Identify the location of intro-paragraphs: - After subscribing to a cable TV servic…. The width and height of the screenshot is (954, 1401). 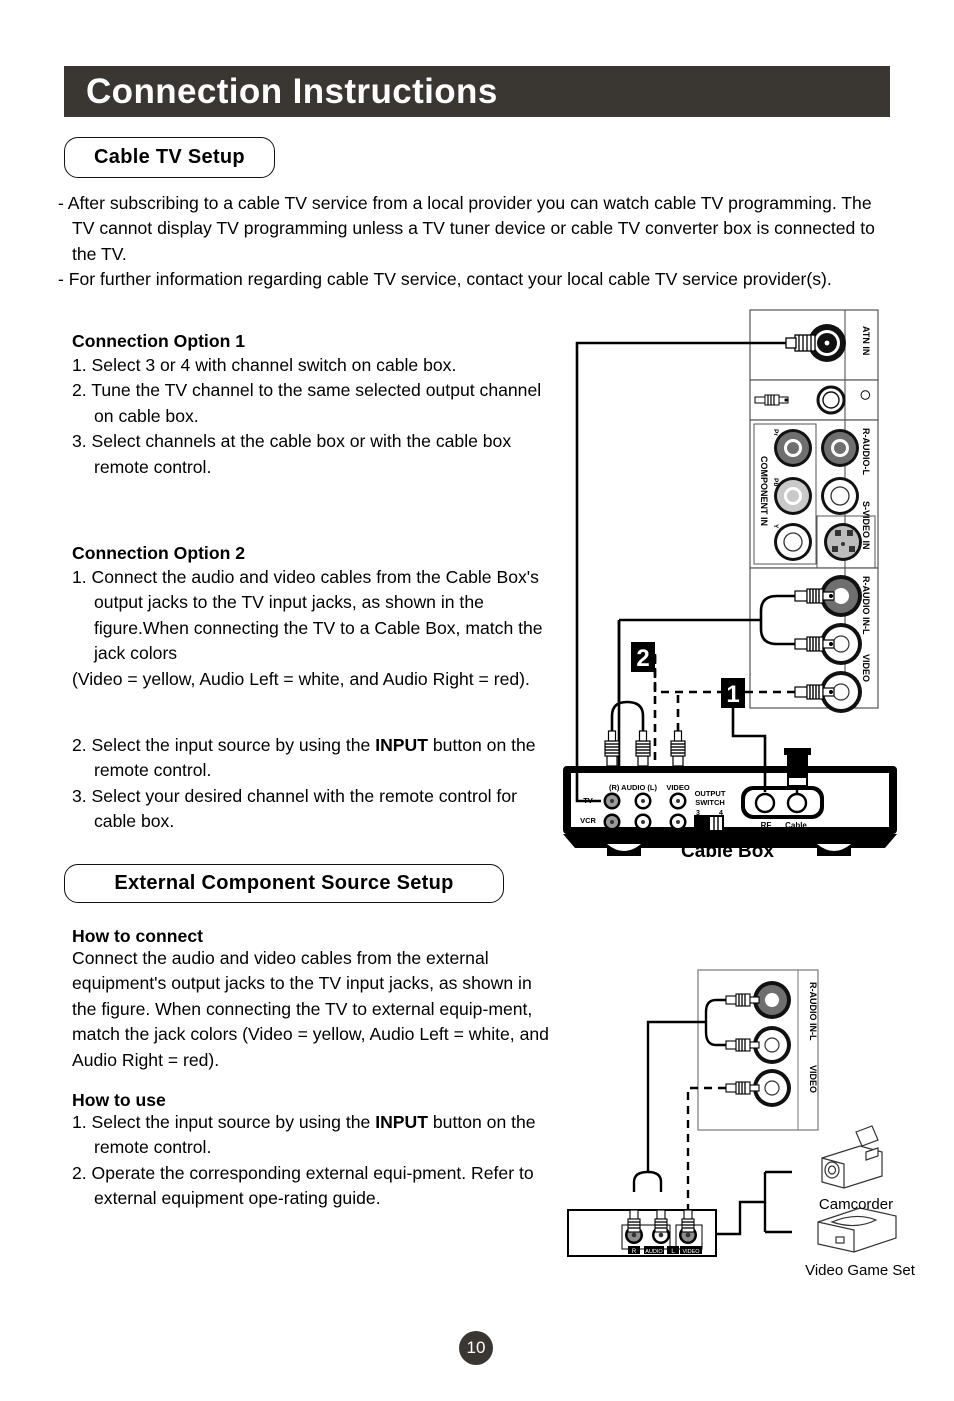
(478, 242).